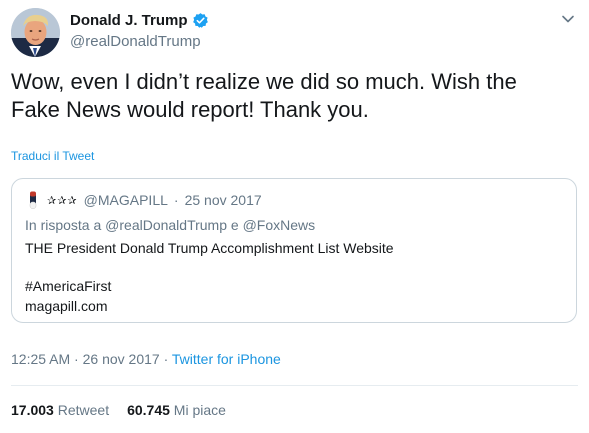  Describe the element at coordinates (568, 19) in the screenshot. I see `chevron-down-icon` at that location.